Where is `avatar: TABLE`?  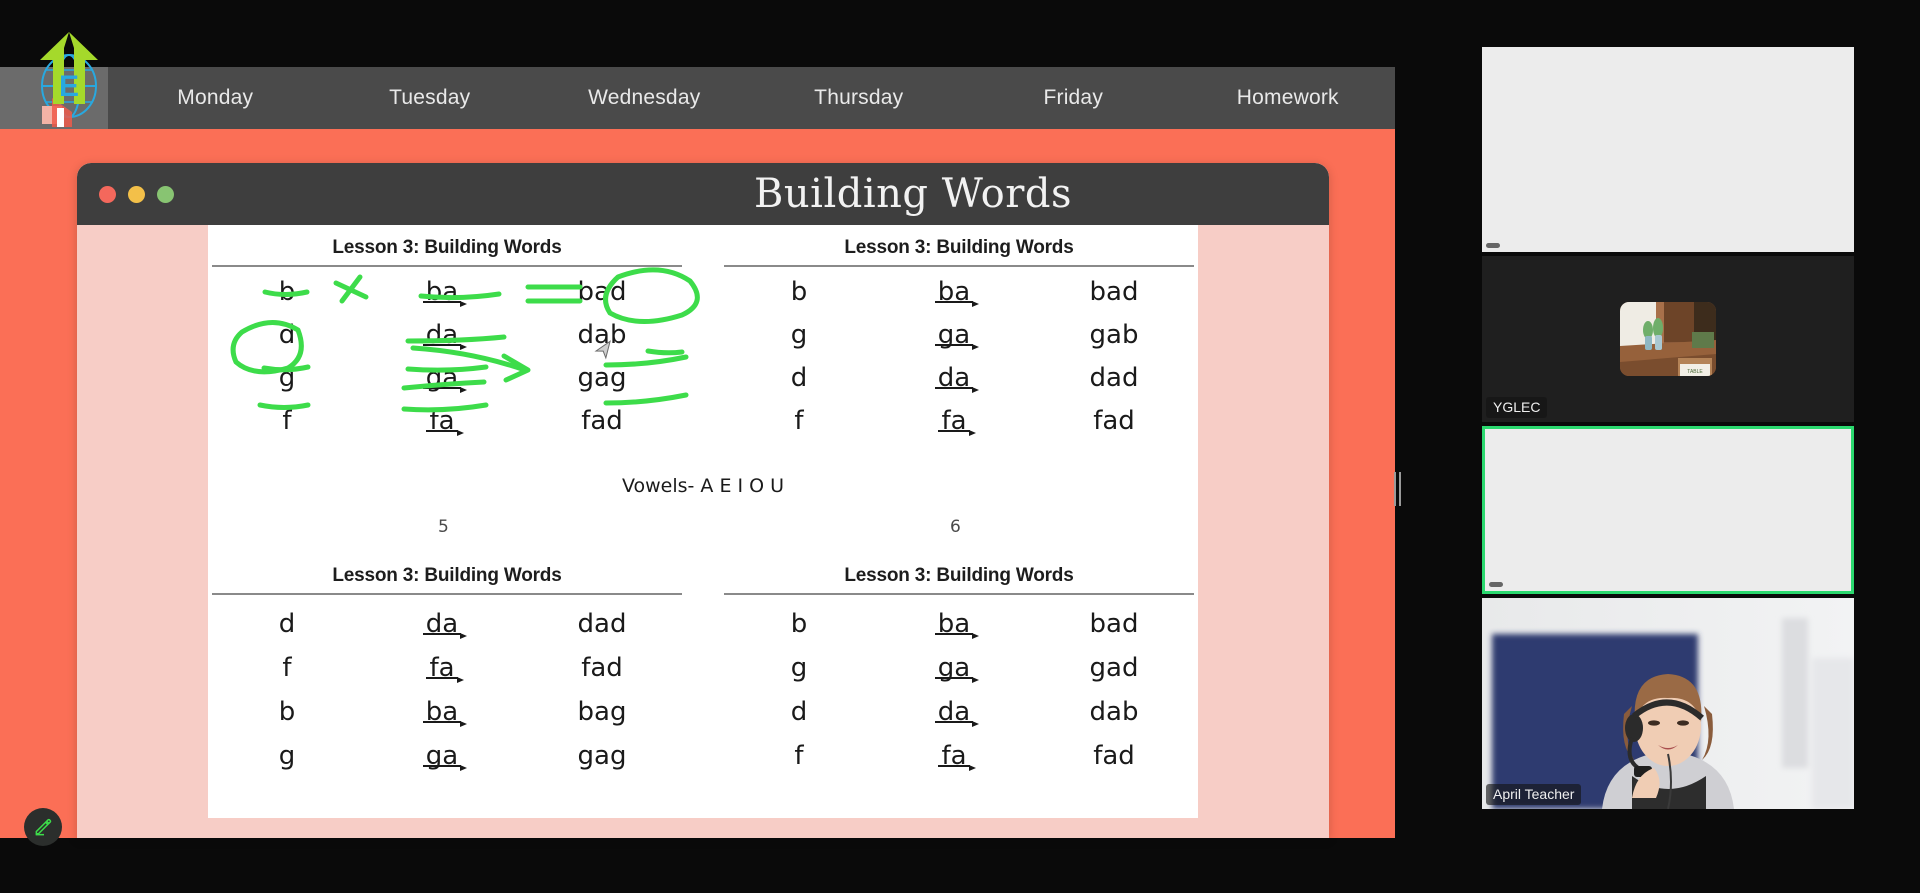 avatar: TABLE is located at coordinates (1668, 339).